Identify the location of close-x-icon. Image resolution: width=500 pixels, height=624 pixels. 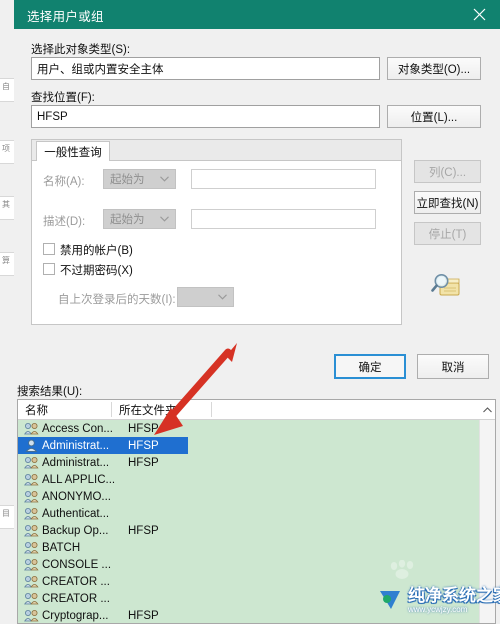
(479, 14).